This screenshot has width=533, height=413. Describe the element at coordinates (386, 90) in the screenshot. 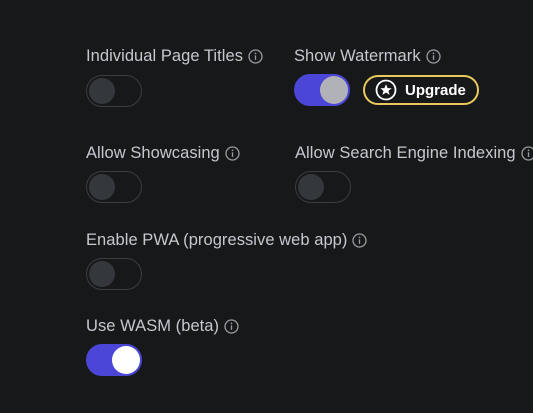

I see `star-badge-icon` at that location.